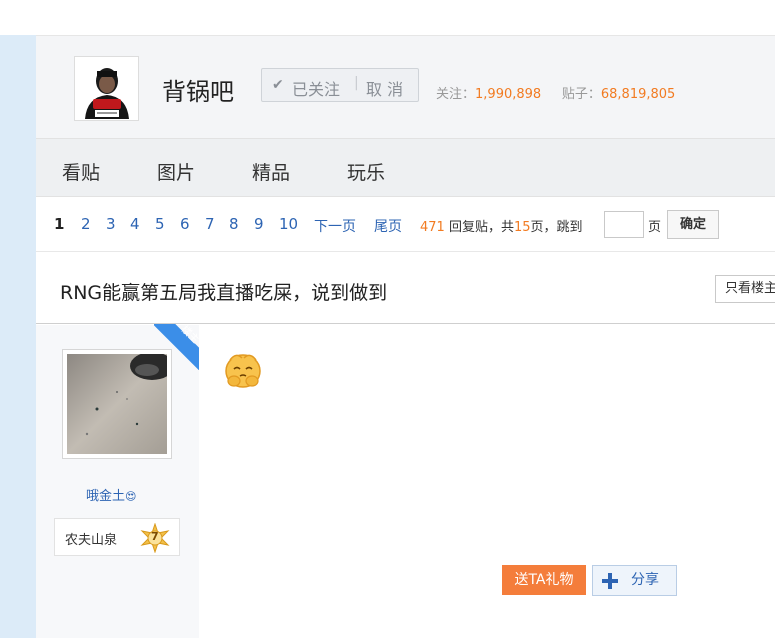  Describe the element at coordinates (81, 171) in the screenshot. I see `tab-posts: 看贴` at that location.